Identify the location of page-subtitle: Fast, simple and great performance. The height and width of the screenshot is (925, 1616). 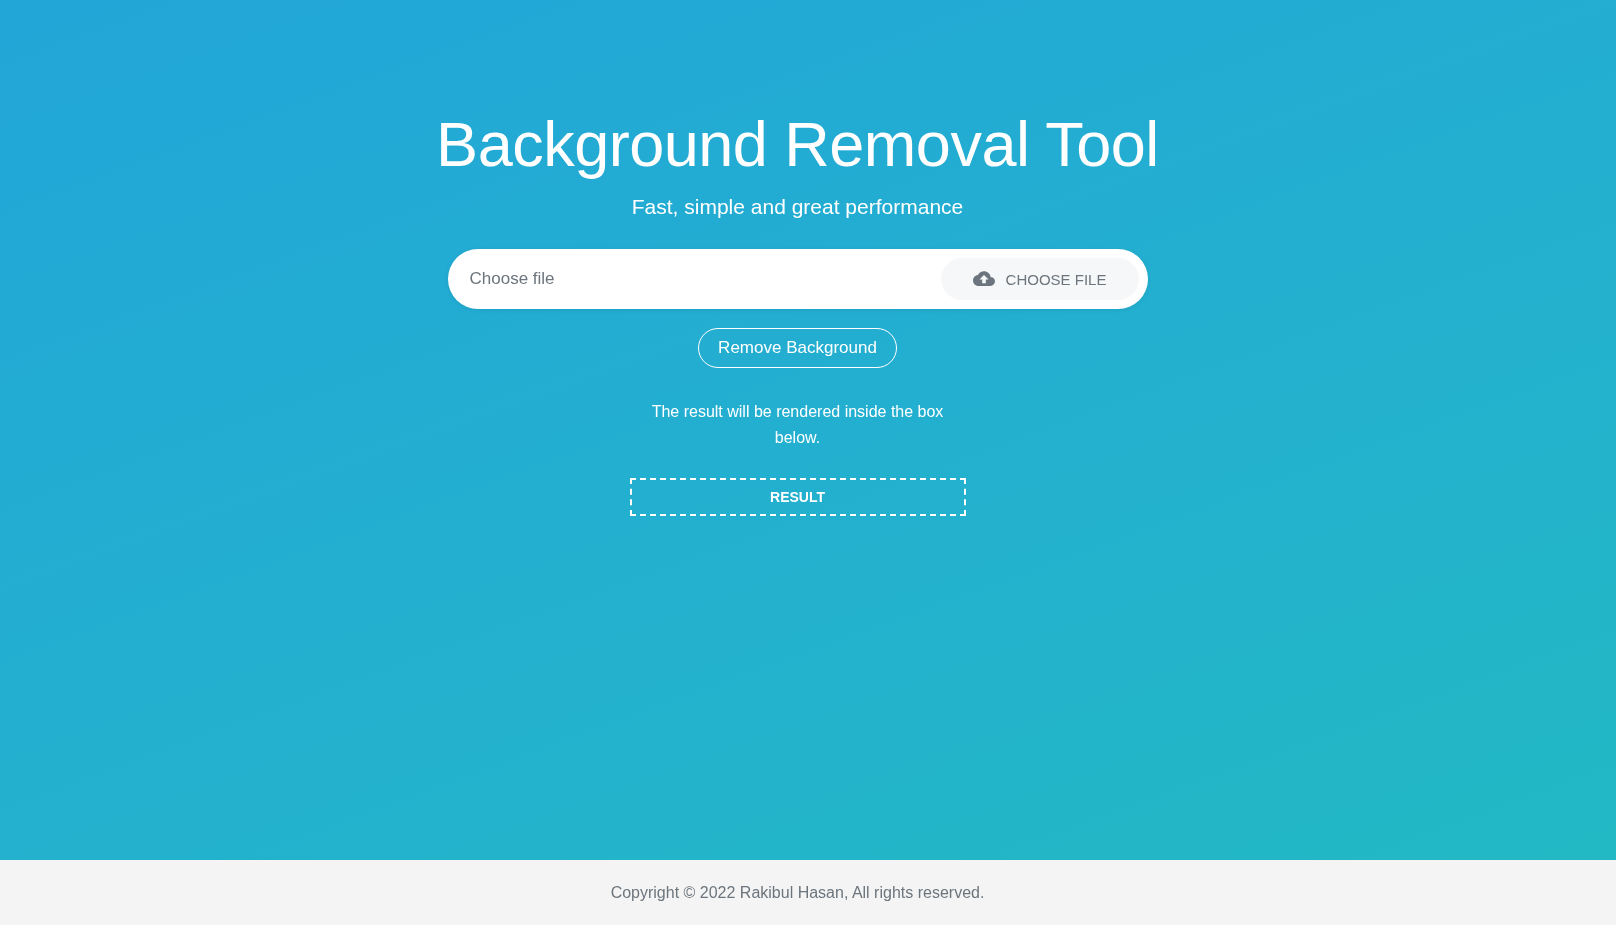
(797, 207).